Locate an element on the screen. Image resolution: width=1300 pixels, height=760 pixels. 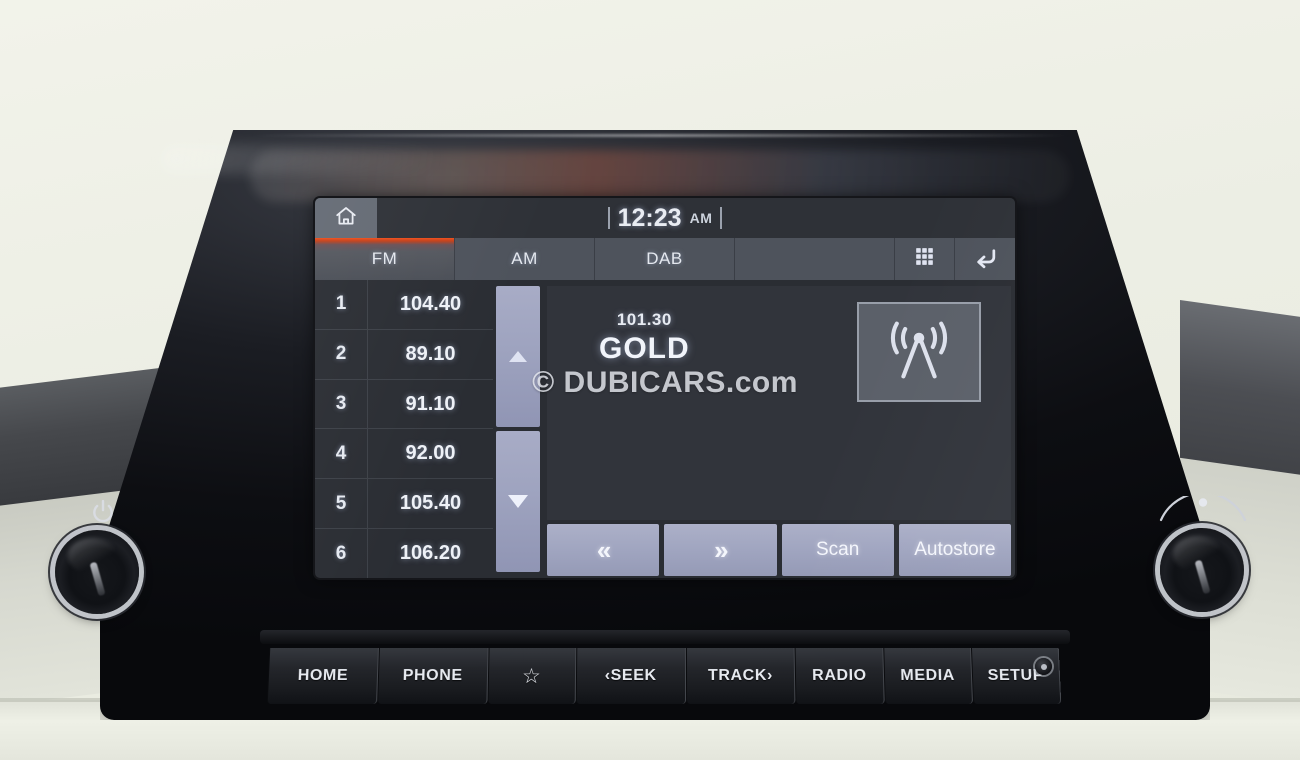
scroll-down-button is located at coordinates (518, 501).